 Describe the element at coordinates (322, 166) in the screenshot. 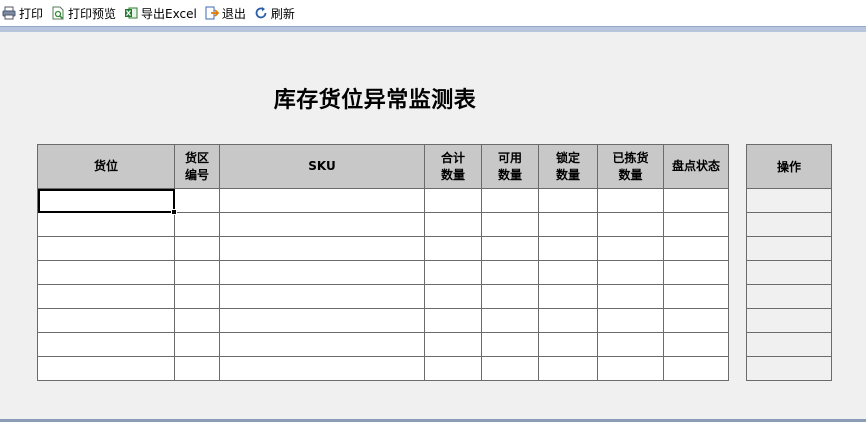

I see `column-header: SKU` at that location.